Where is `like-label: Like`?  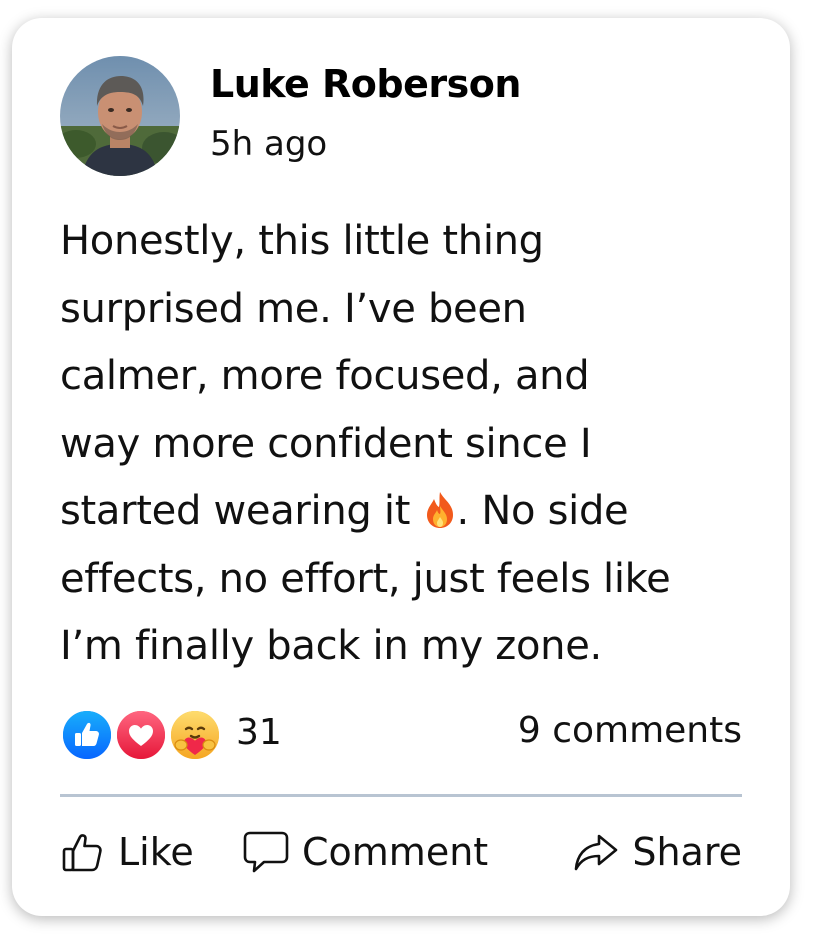
like-label: Like is located at coordinates (156, 852).